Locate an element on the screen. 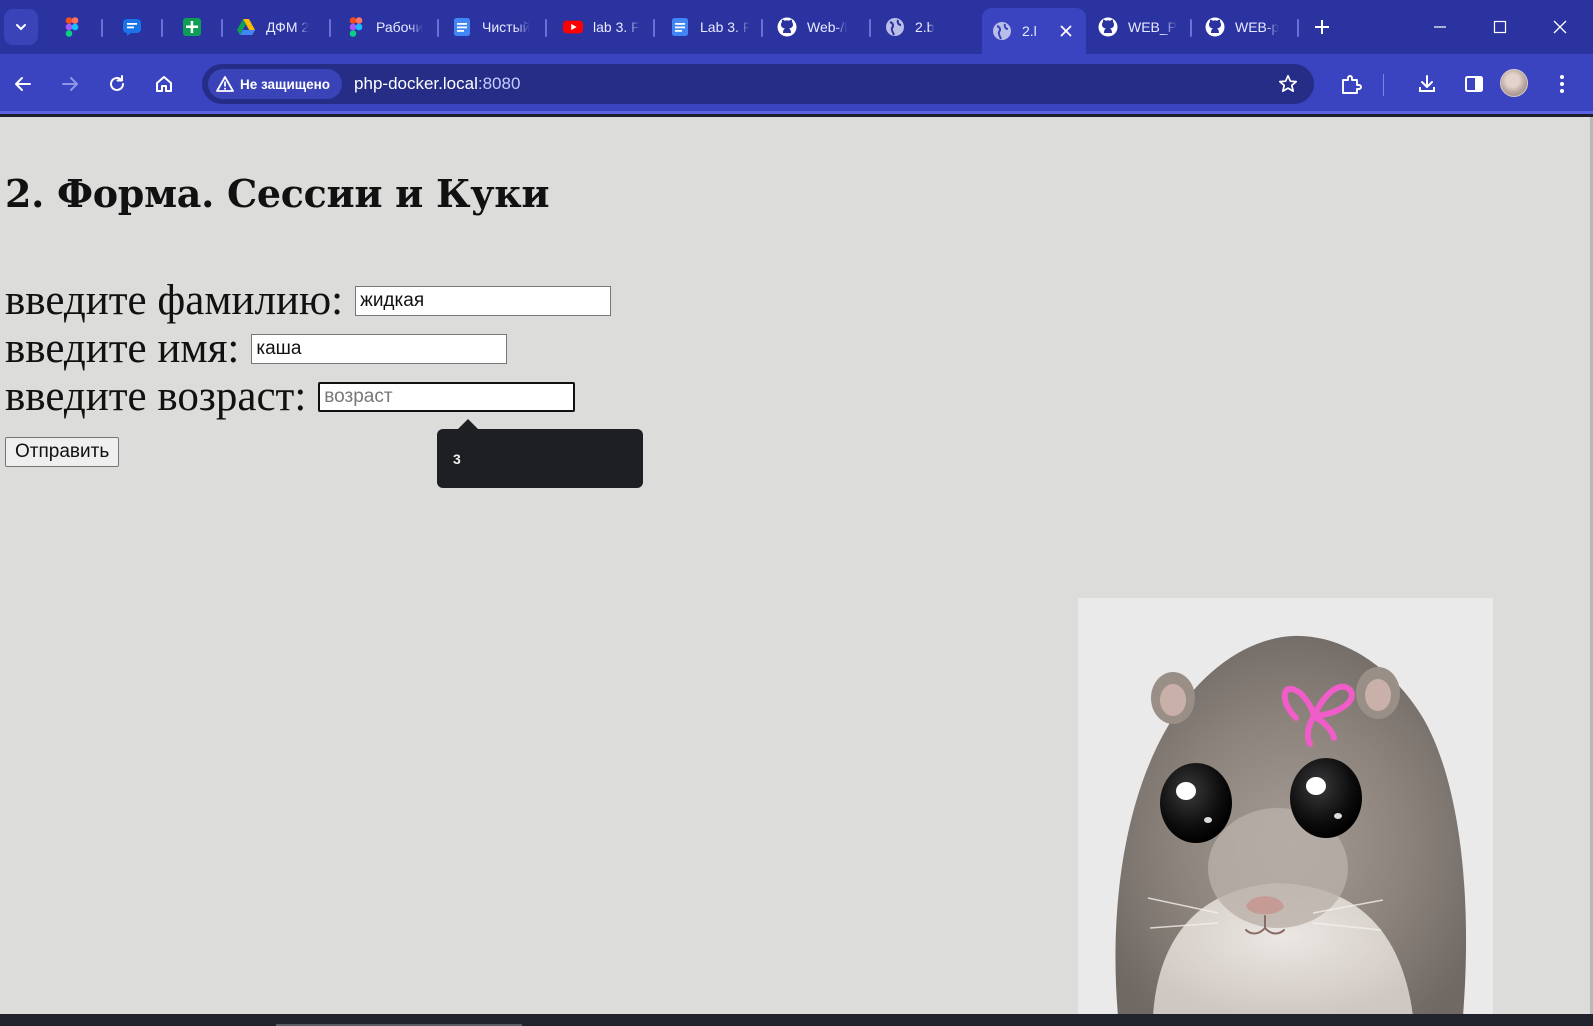 This screenshot has width=1593, height=1026. drive-icon is located at coordinates (246, 27).